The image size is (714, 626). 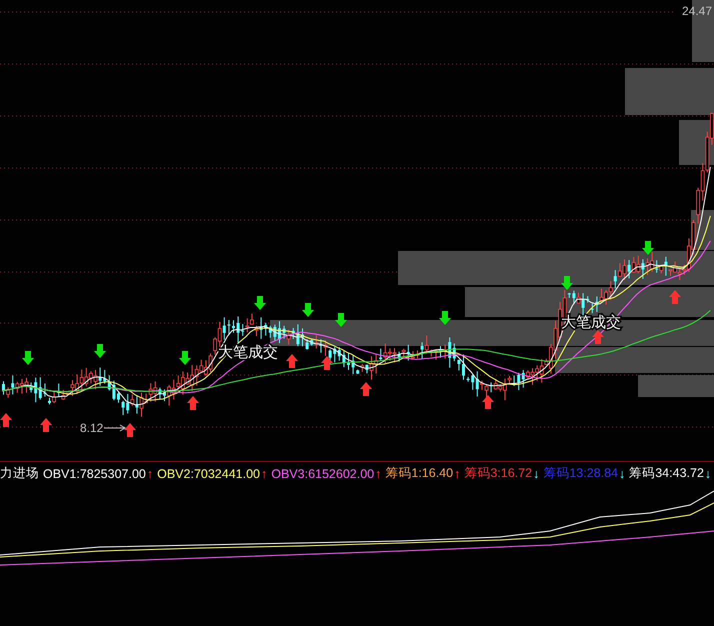 What do you see at coordinates (498, 473) in the screenshot?
I see `indicator-value: 筹码3:16.72` at bounding box center [498, 473].